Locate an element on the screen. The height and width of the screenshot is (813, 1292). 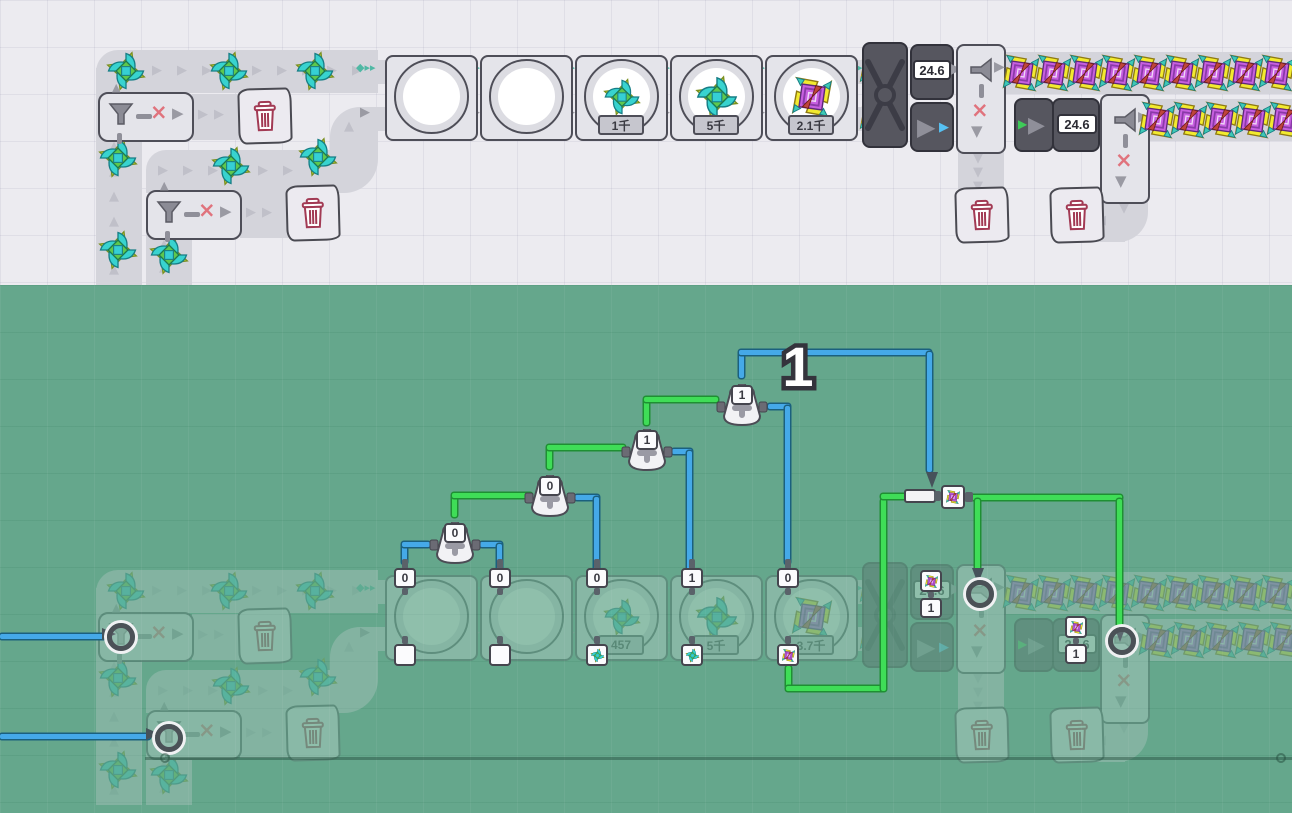
machine-count-label: 2.1千 is located at coordinates (811, 125).